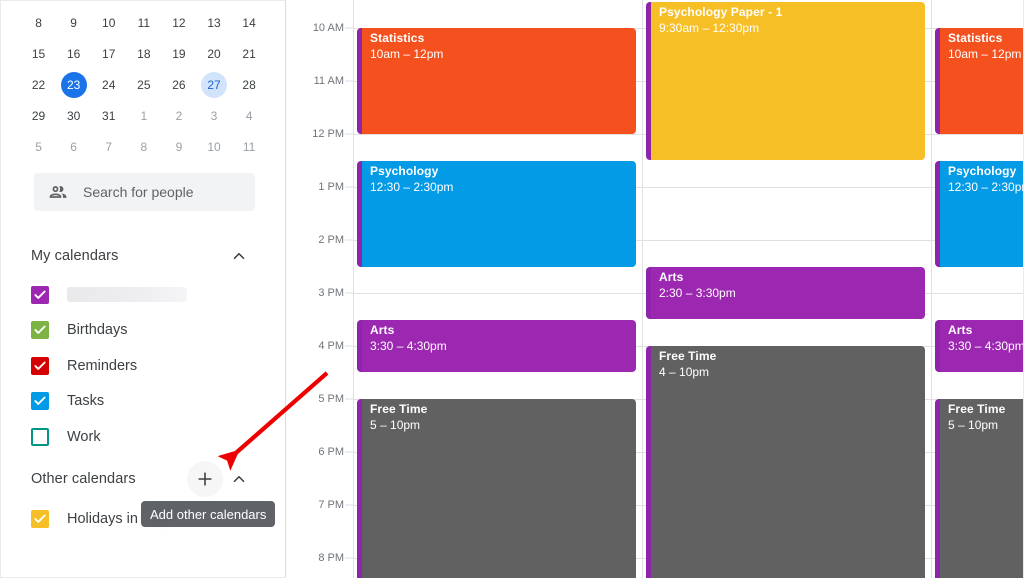 This screenshot has width=1024, height=578. Describe the element at coordinates (785, 81) in the screenshot. I see `calendar-event: Psychology Paper - 1 9:30am – 12:30pm` at that location.